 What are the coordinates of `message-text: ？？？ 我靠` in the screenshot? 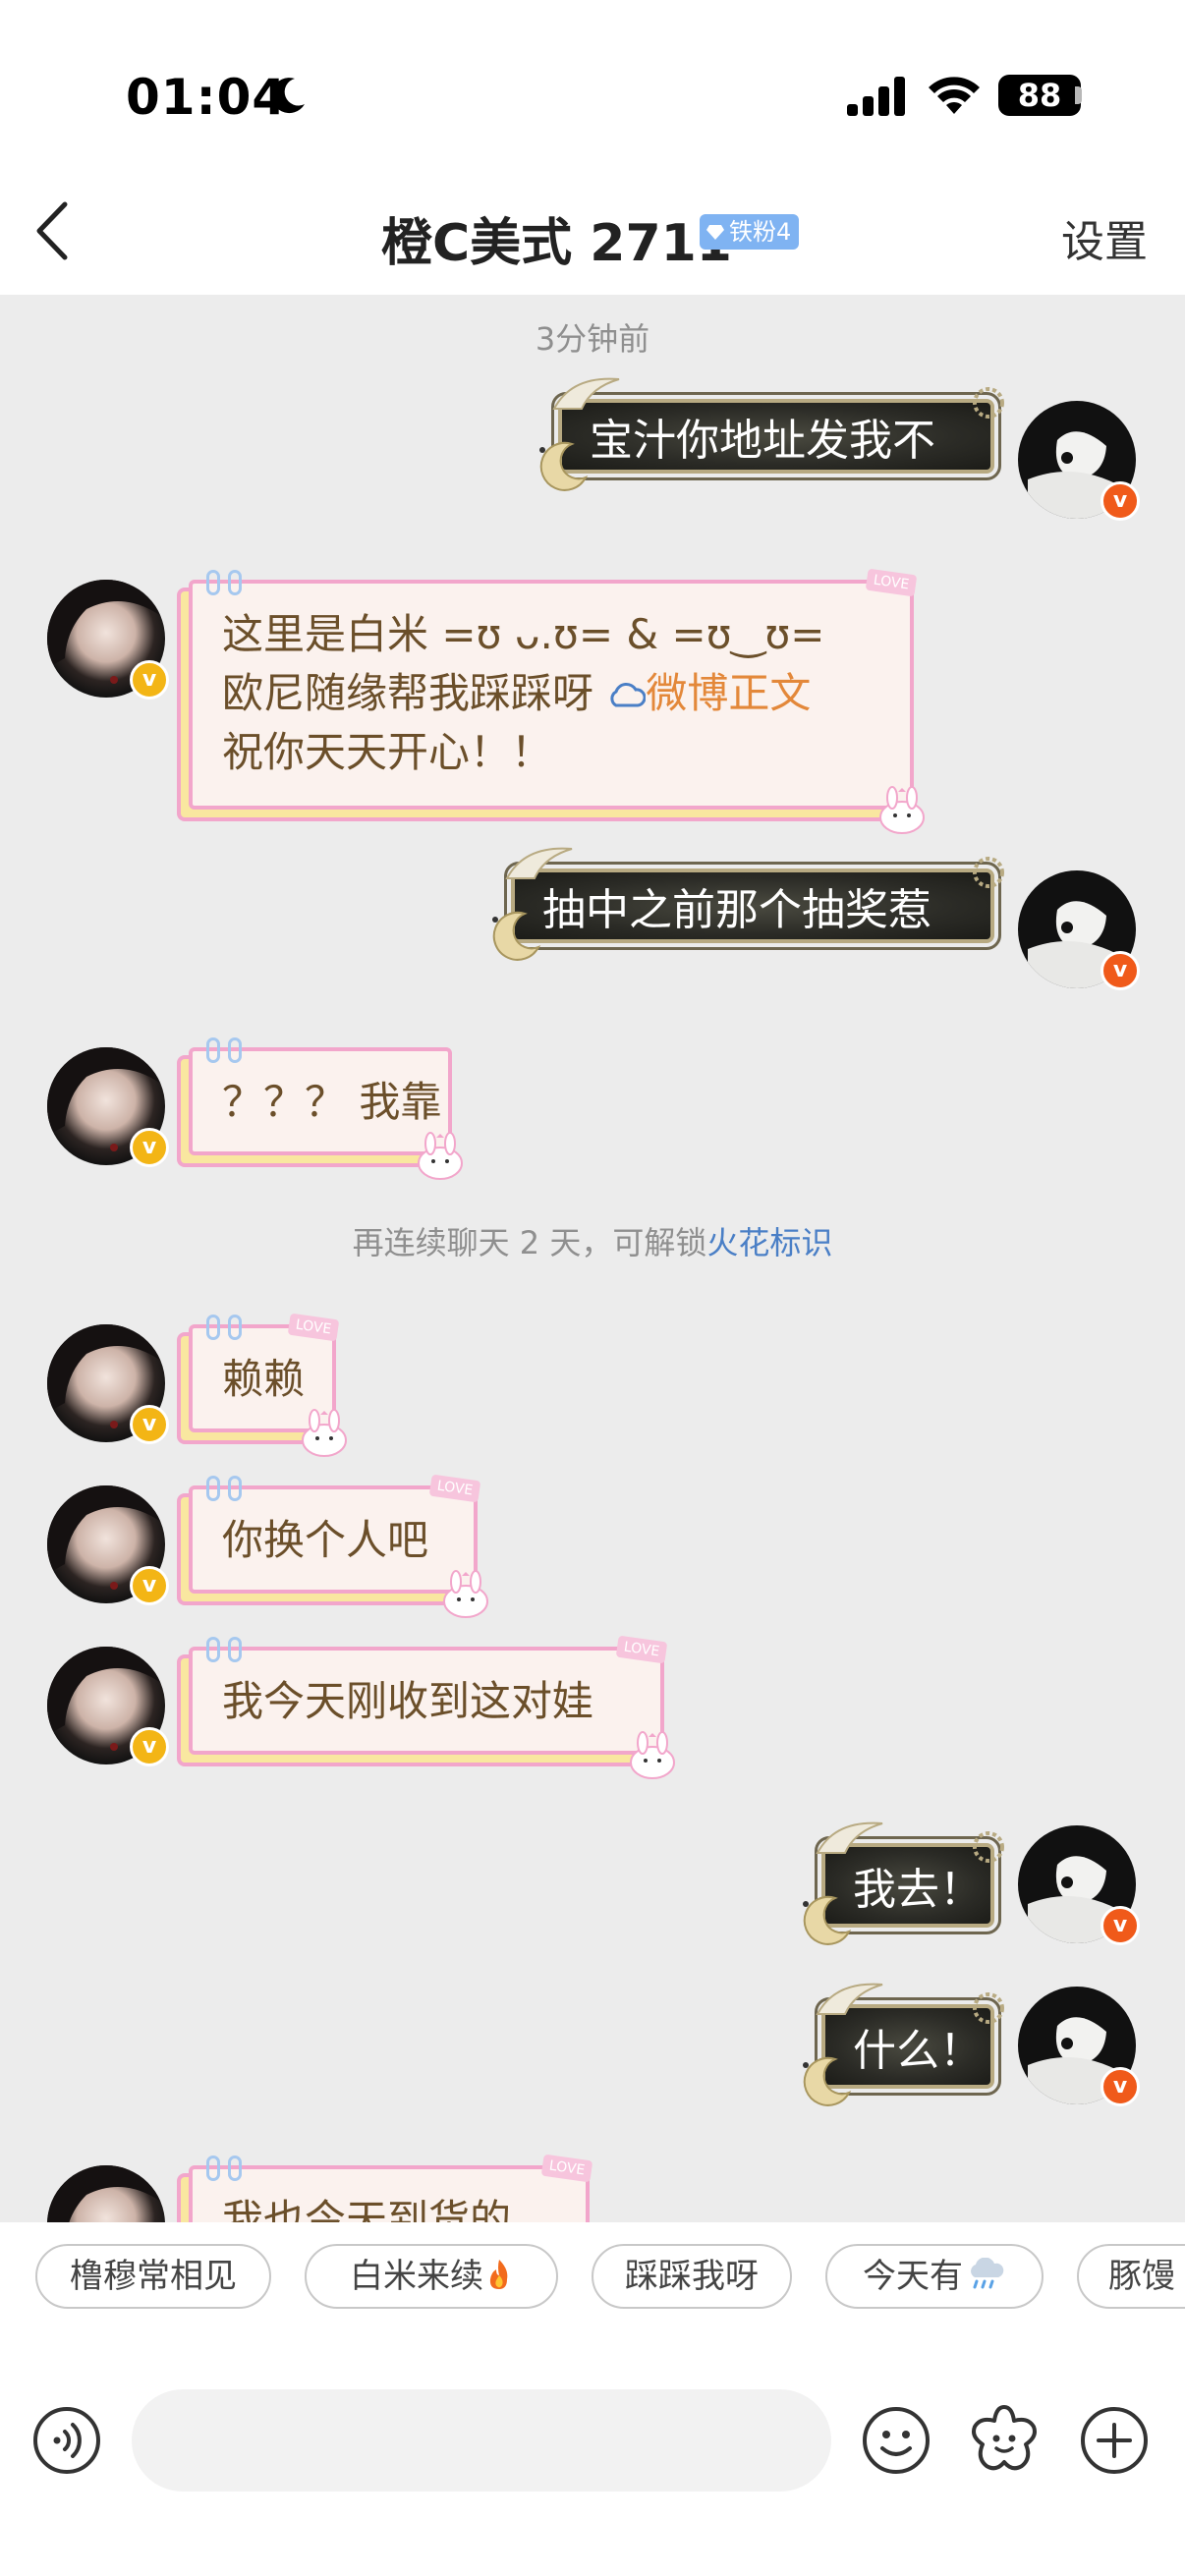 It's located at (332, 1102).